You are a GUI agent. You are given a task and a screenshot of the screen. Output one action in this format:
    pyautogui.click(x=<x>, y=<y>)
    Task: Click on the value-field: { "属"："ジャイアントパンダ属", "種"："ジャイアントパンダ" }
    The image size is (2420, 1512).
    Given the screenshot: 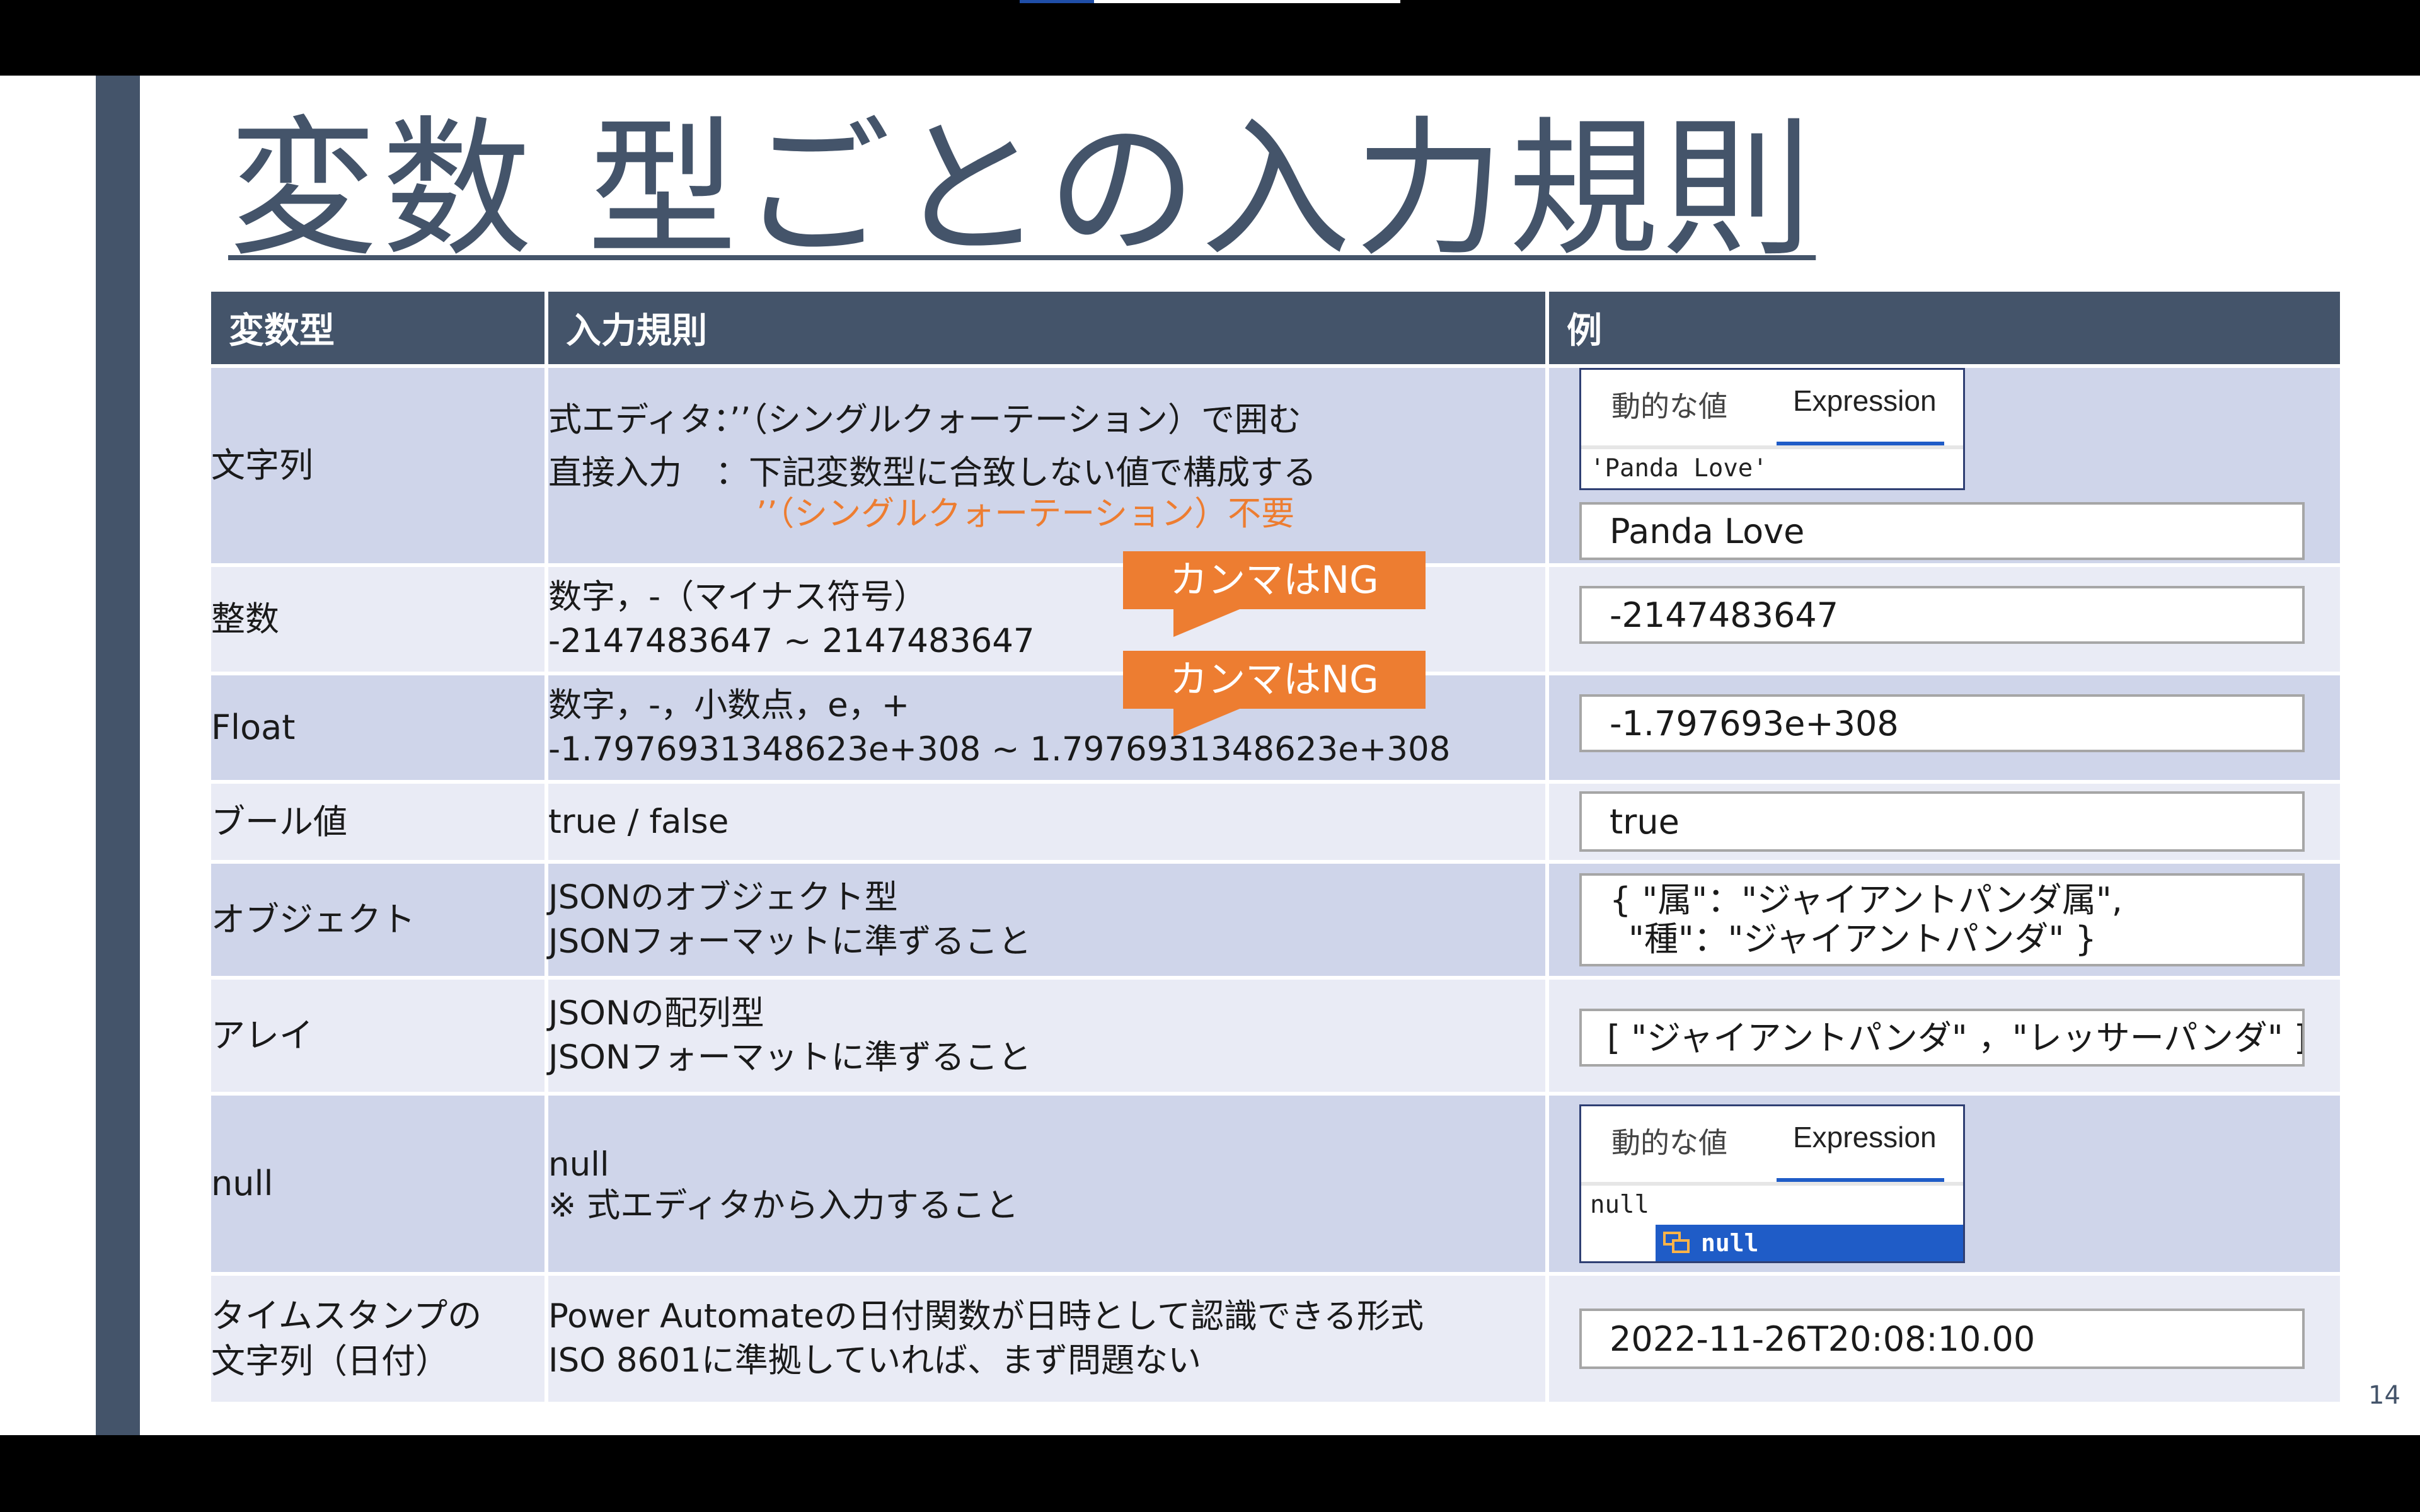 What is the action you would take?
    pyautogui.click(x=1942, y=919)
    